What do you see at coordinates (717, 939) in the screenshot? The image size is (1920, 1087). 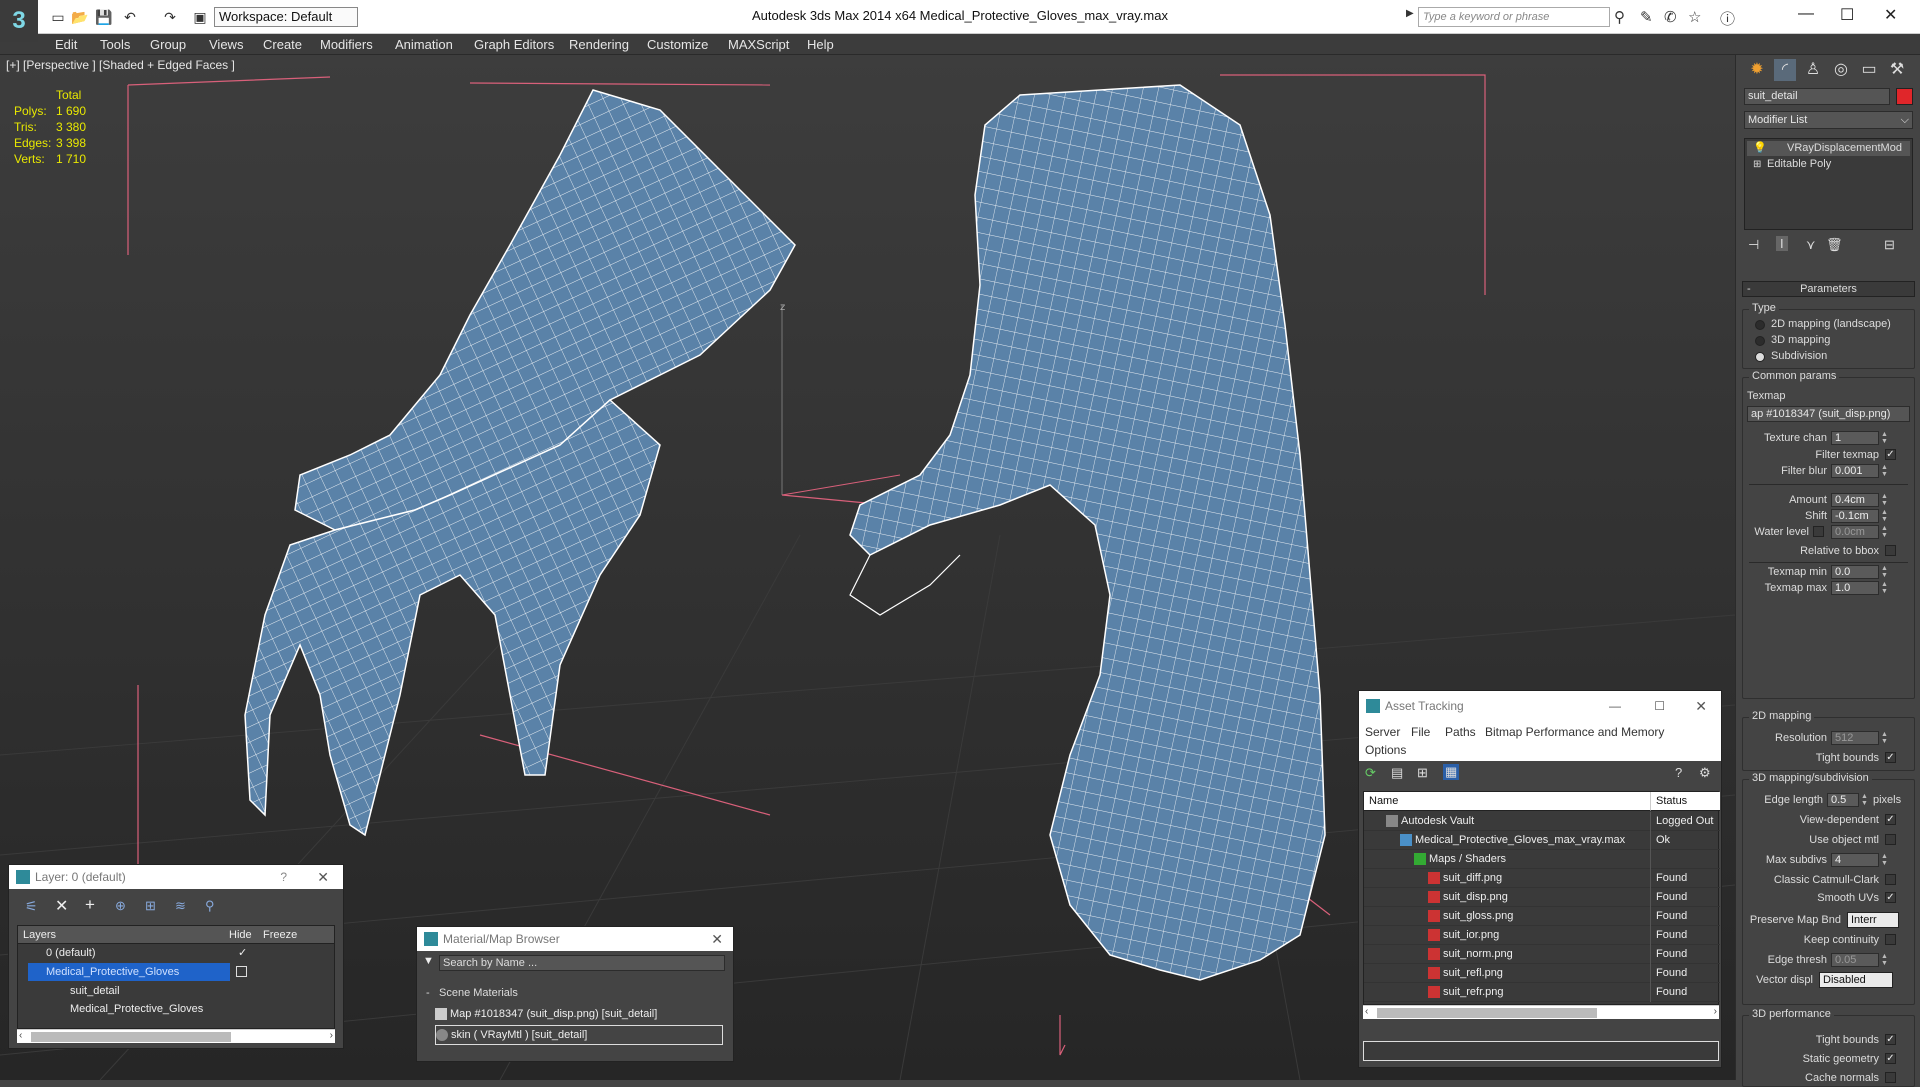 I see `close-icon: ✕` at bounding box center [717, 939].